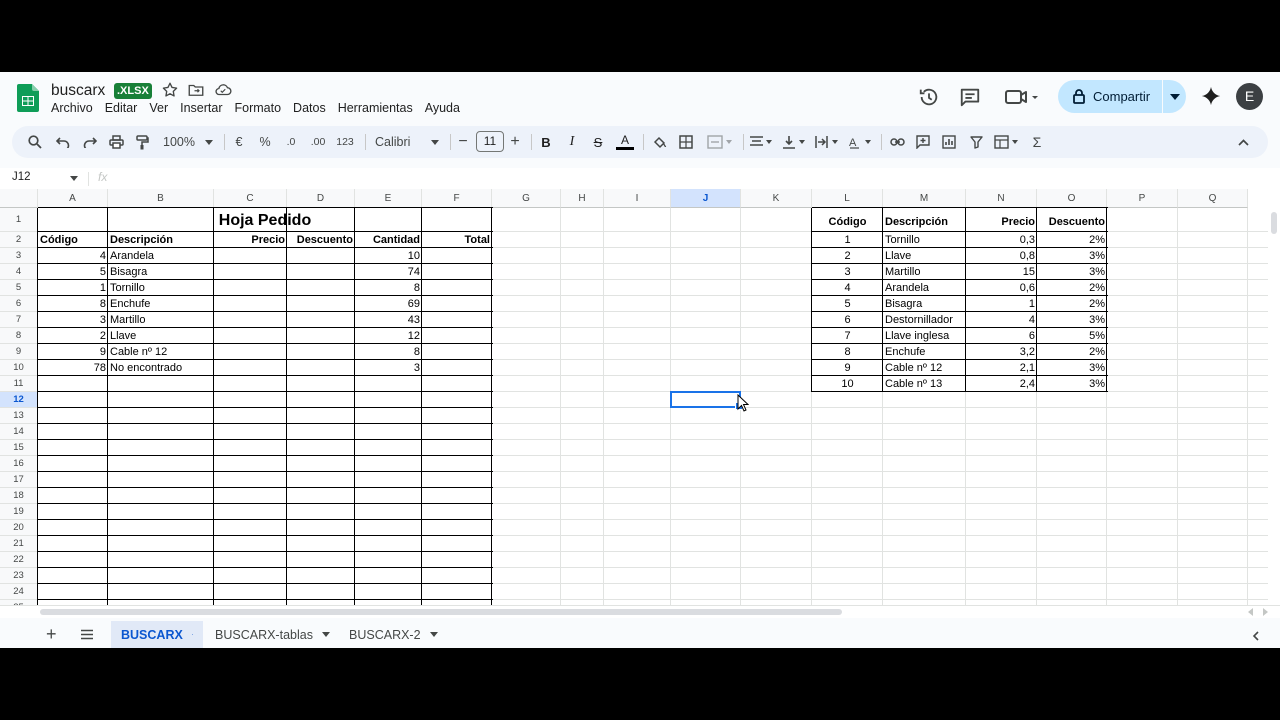 This screenshot has height=720, width=1280. What do you see at coordinates (924, 288) in the screenshot?
I see `lookup-descripcion-cell: Arandela` at bounding box center [924, 288].